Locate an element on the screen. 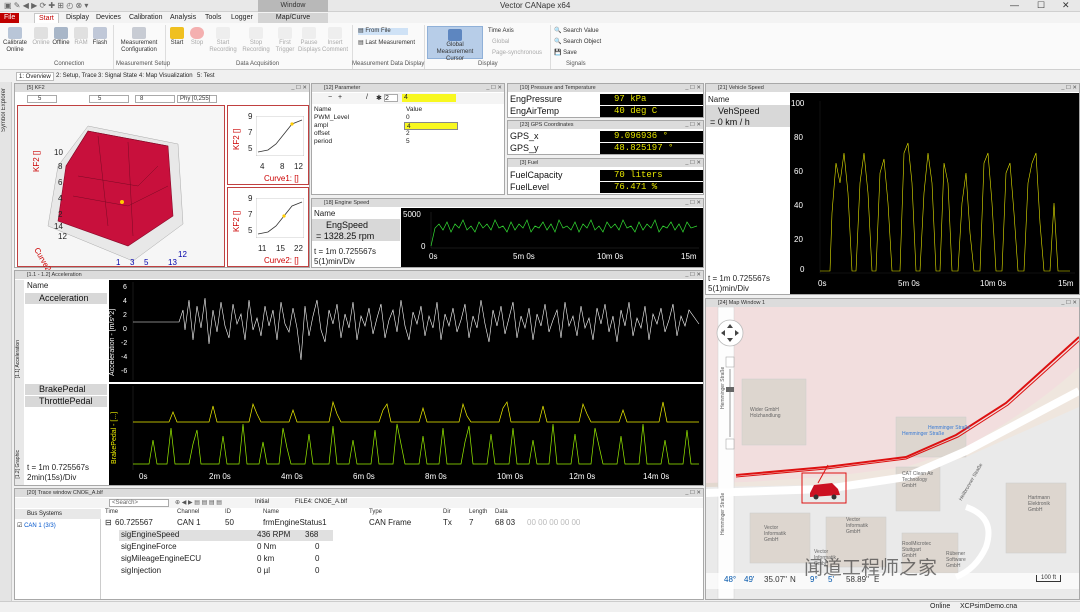  curve1-svg is located at coordinates (280, 136).